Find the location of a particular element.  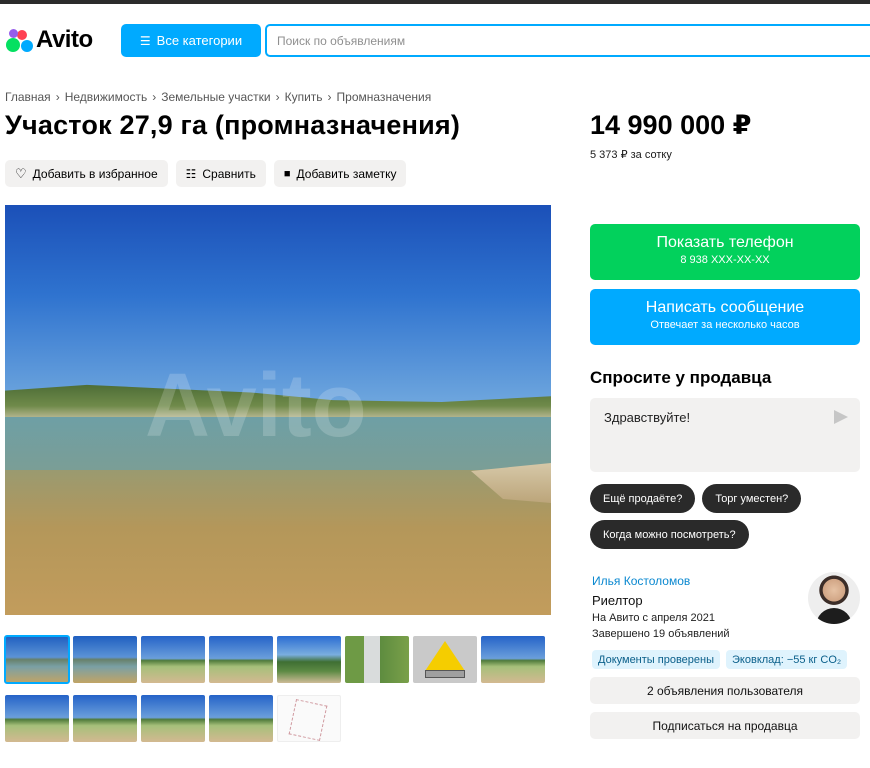

breadcrumb-item: Промназначения is located at coordinates (384, 97).